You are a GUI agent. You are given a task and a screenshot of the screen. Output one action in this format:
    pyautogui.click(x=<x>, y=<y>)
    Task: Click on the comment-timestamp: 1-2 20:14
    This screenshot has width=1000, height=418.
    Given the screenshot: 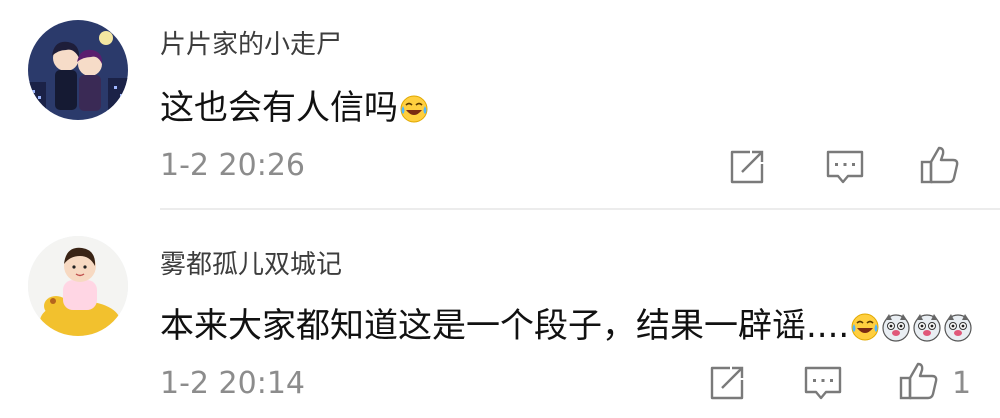 What is the action you would take?
    pyautogui.click(x=232, y=383)
    